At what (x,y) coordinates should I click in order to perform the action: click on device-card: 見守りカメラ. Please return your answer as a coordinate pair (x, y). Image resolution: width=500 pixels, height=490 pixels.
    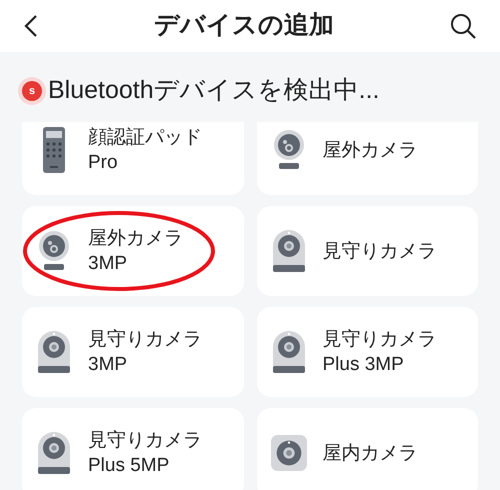
    Looking at the image, I should click on (367, 251).